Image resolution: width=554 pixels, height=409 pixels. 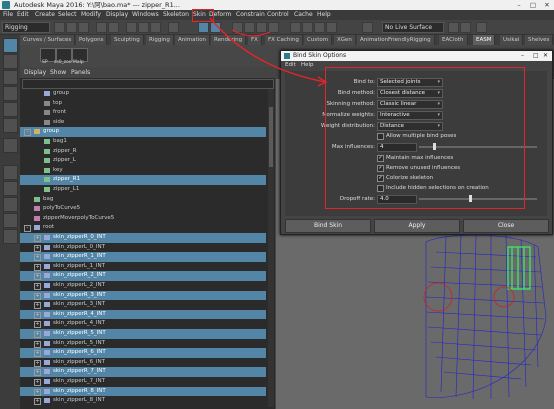 What do you see at coordinates (416, 56) in the screenshot?
I see `dialog-title-bar: Bind Skin Options – □ ✕` at bounding box center [416, 56].